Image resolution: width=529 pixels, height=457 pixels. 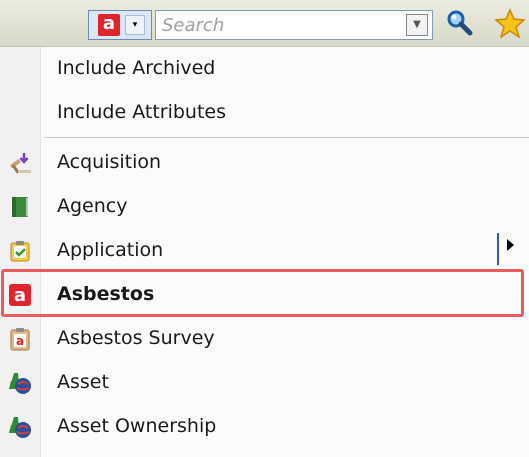 What do you see at coordinates (277, 25) in the screenshot?
I see `search-input` at bounding box center [277, 25].